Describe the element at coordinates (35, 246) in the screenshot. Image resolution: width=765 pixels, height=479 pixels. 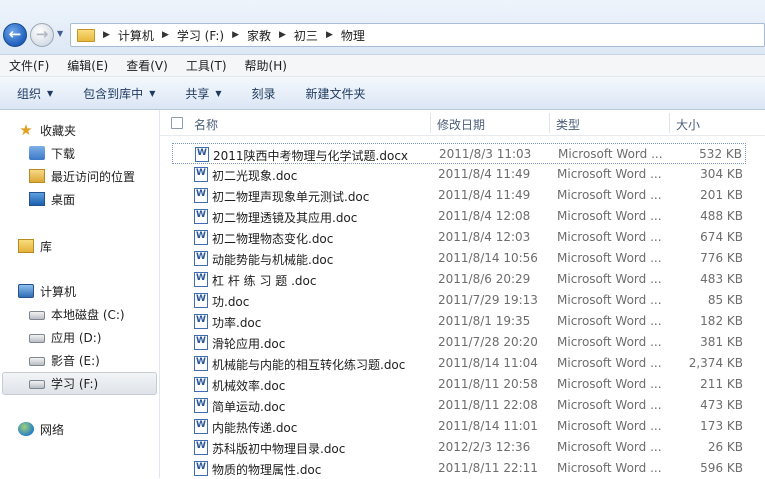
I see `nav-libraries: 库` at that location.